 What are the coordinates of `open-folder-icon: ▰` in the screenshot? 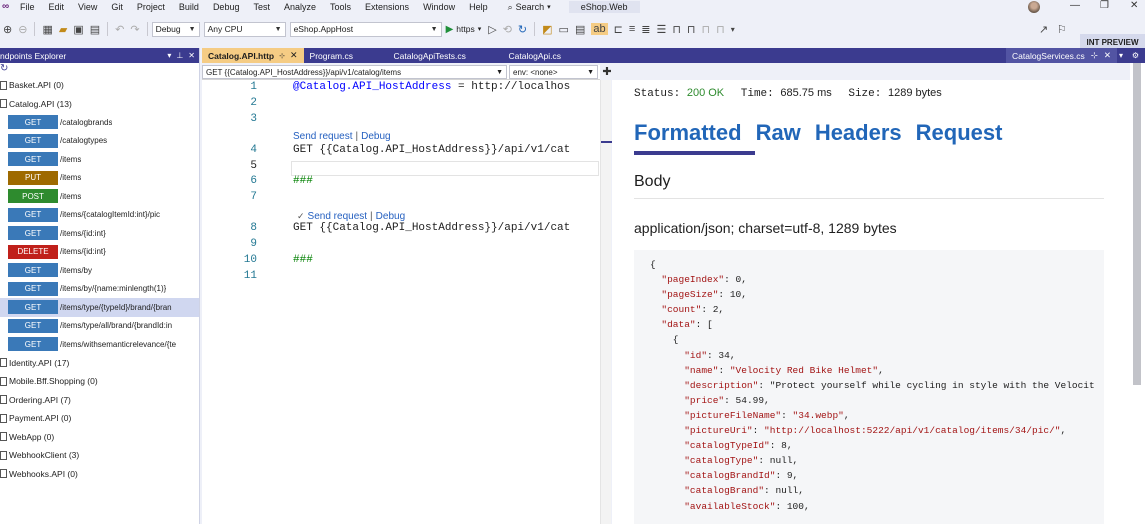 It's located at (63, 29).